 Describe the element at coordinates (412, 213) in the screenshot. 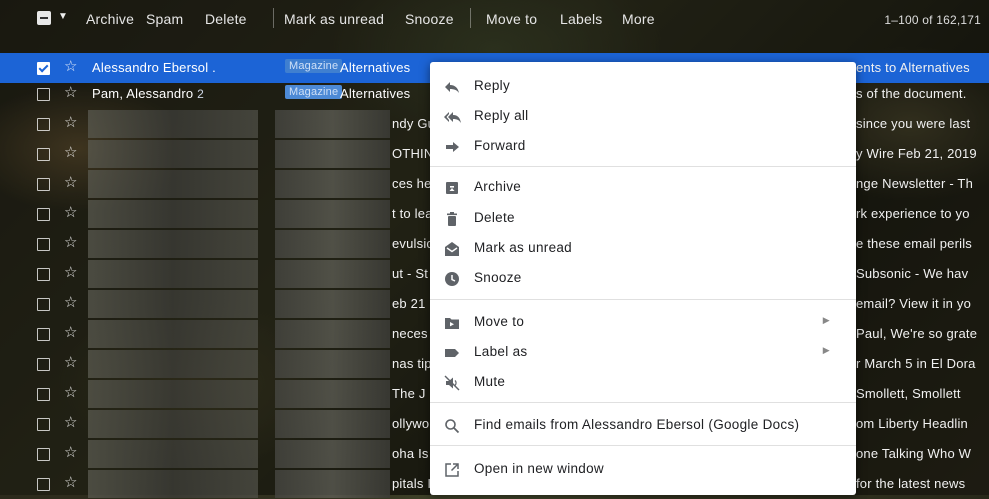

I see `email-subject: t to lea` at that location.